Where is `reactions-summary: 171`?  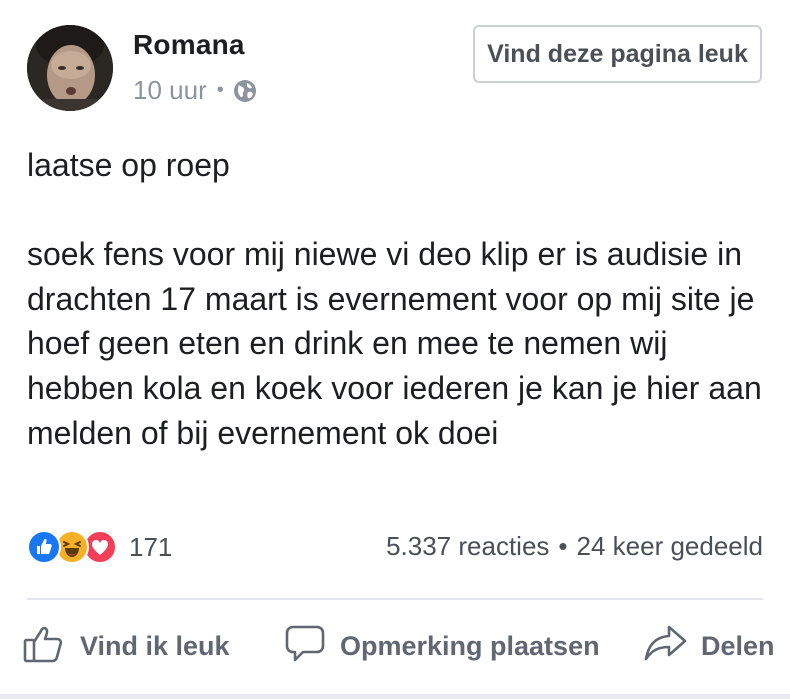 reactions-summary: 171 is located at coordinates (99, 547).